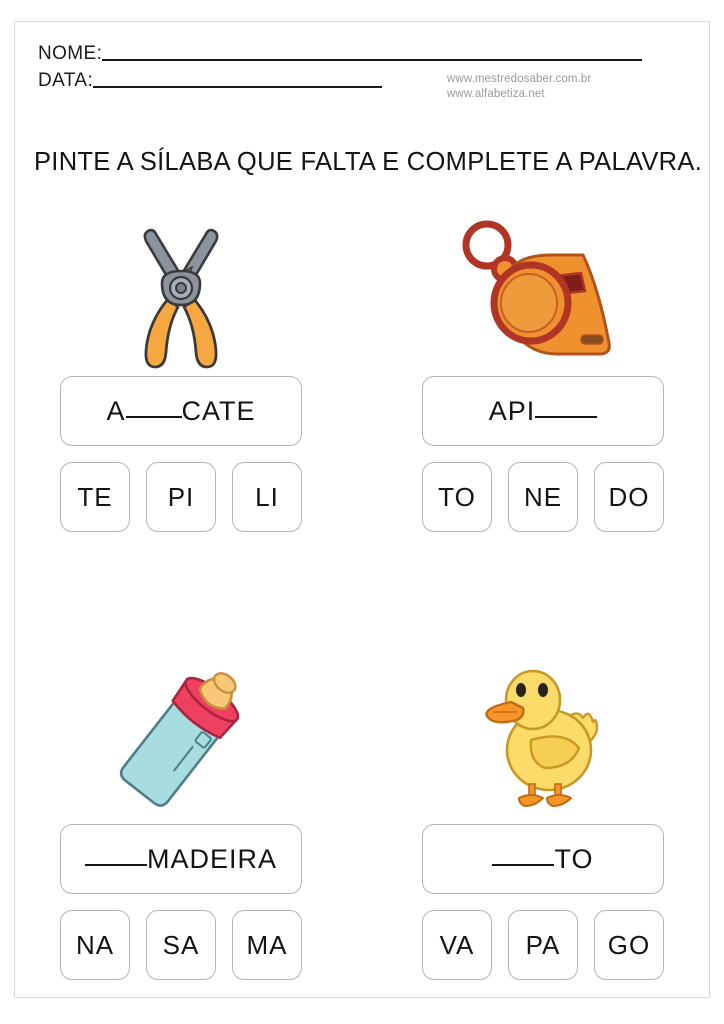 Image resolution: width=724 pixels, height=1024 pixels. I want to click on syllable-option-2-1: TO, so click(457, 497).